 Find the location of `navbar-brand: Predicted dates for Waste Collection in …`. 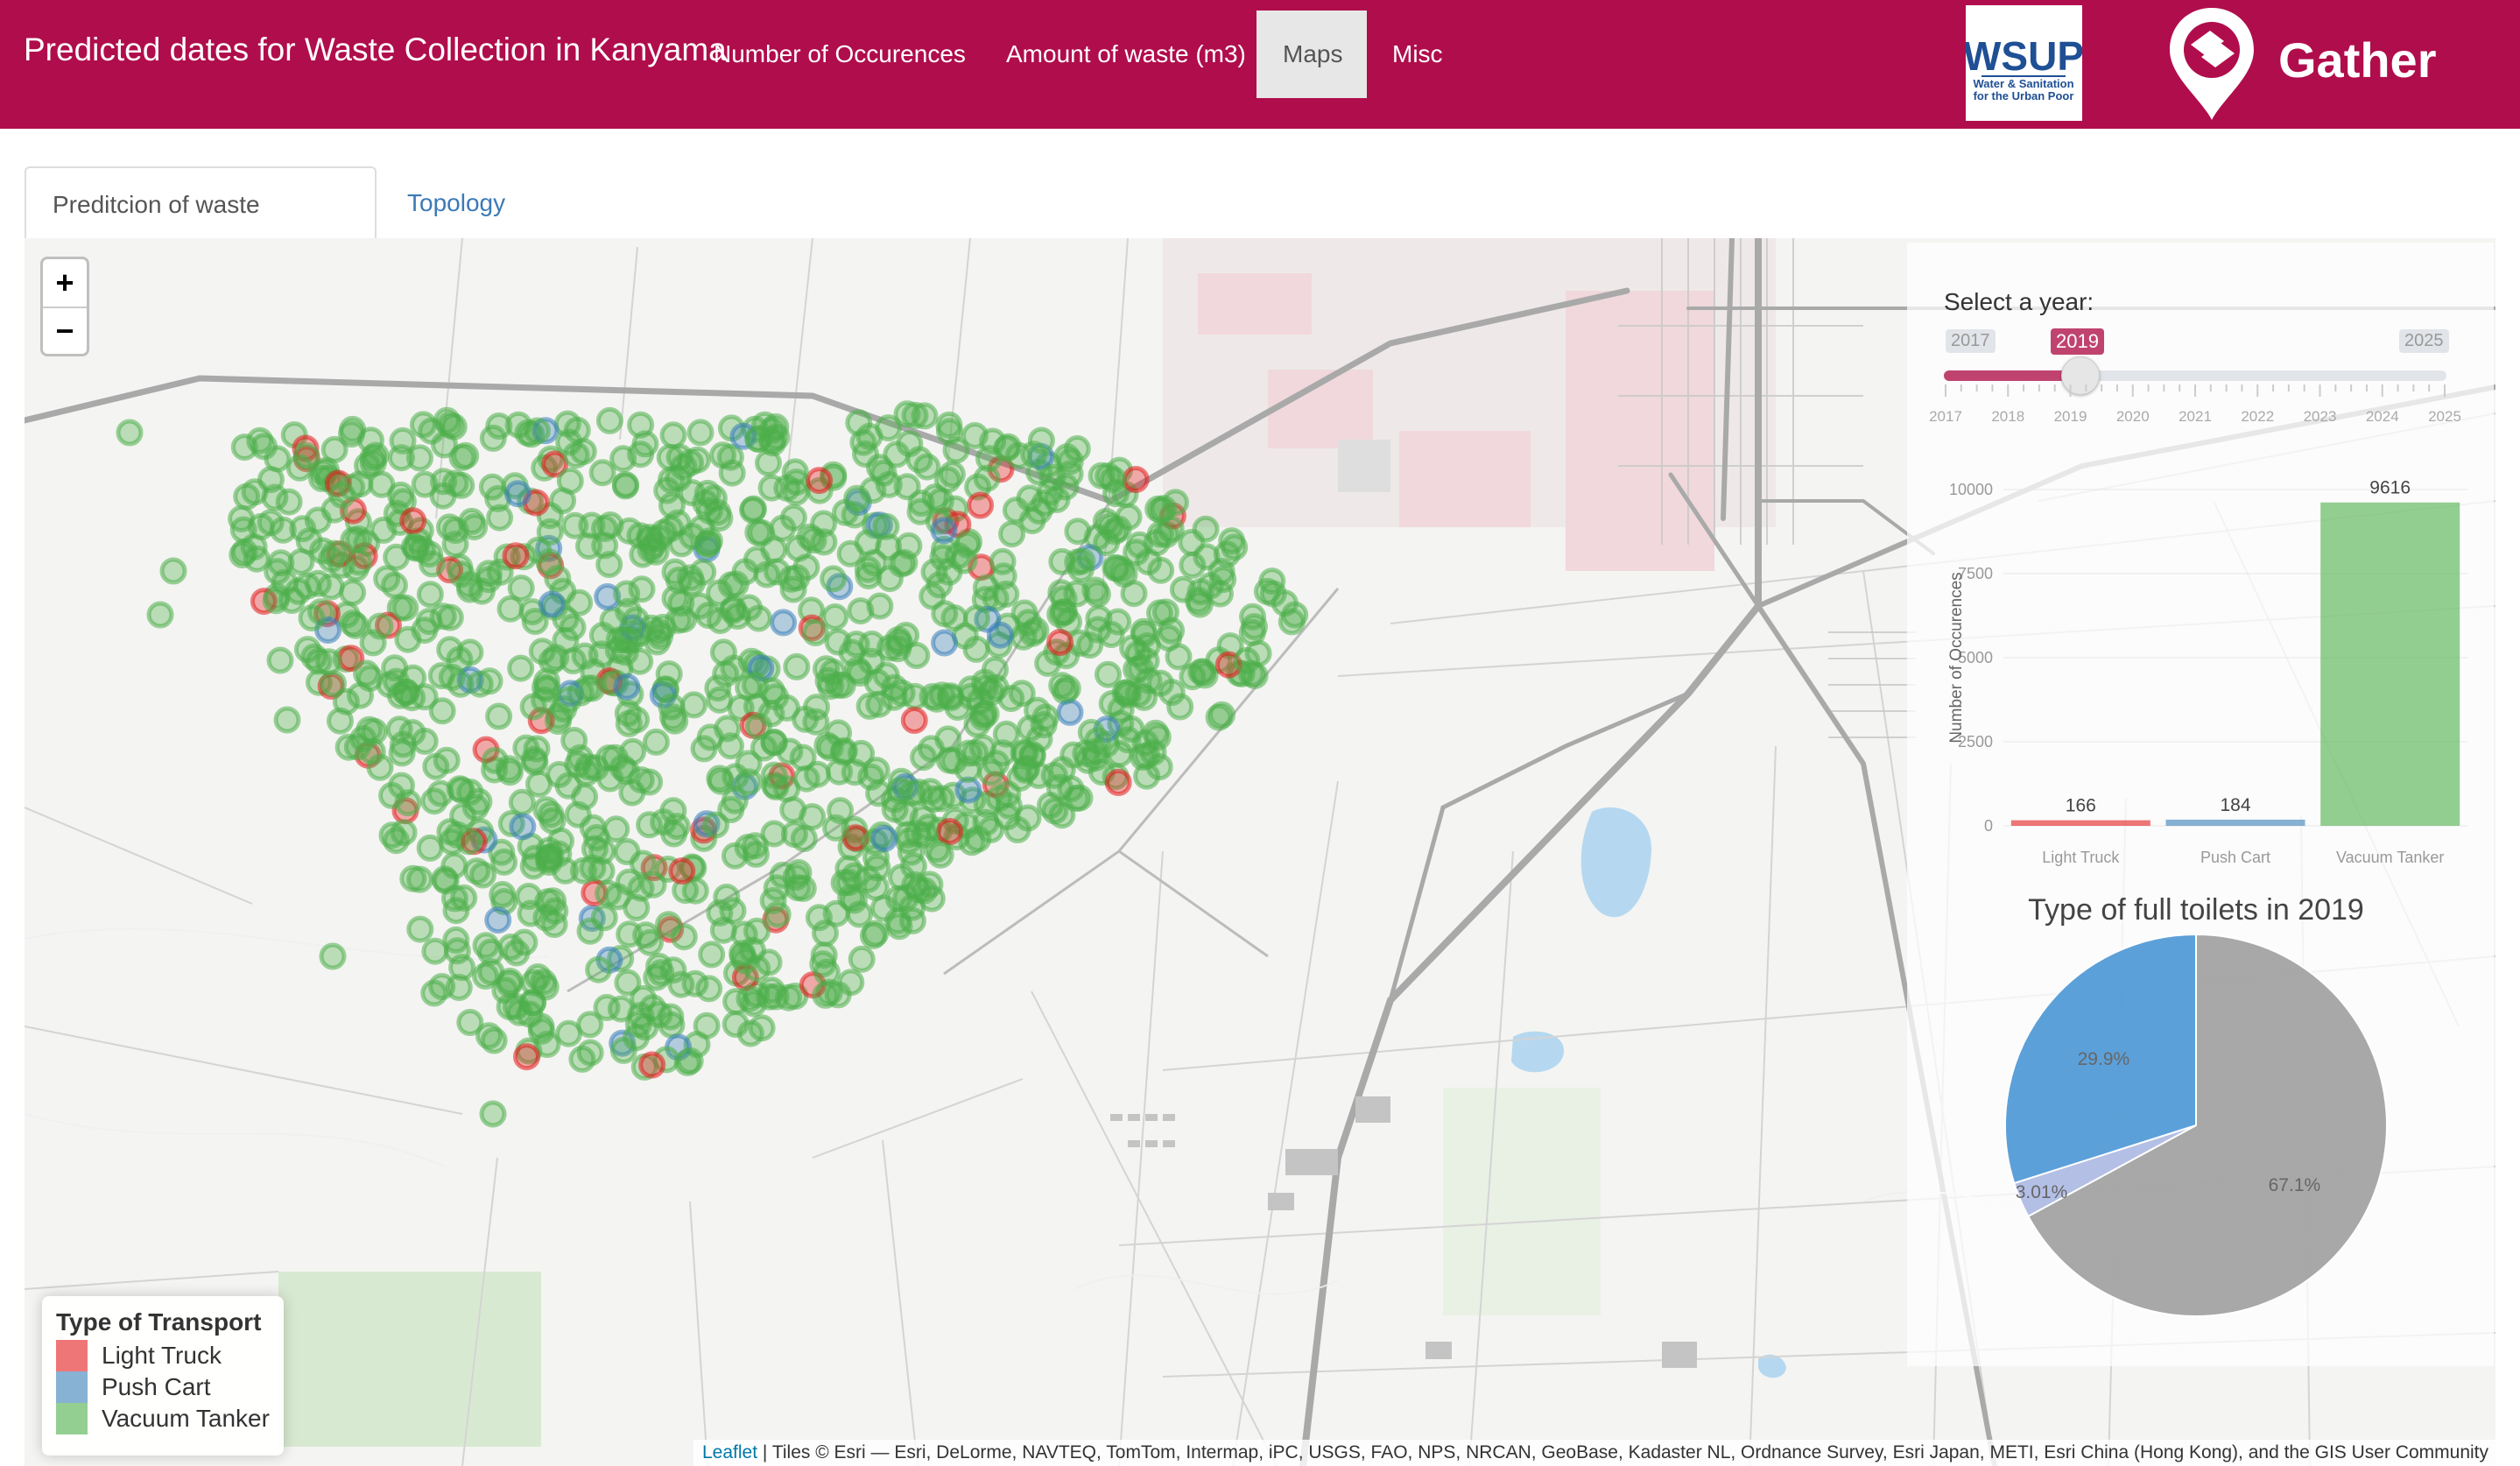

navbar-brand: Predicted dates for Waste Collection in … is located at coordinates (375, 50).